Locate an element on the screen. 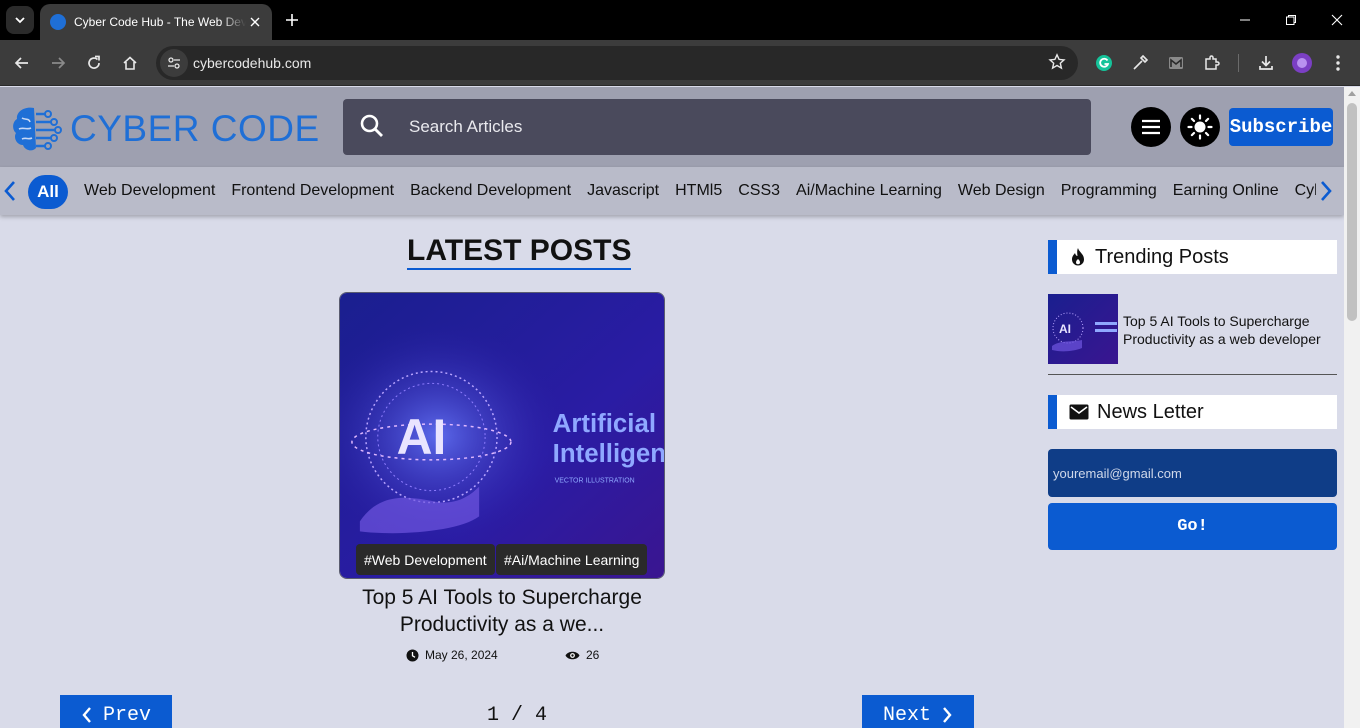 The image size is (1360, 728). prev-page-button: Prev is located at coordinates (116, 711).